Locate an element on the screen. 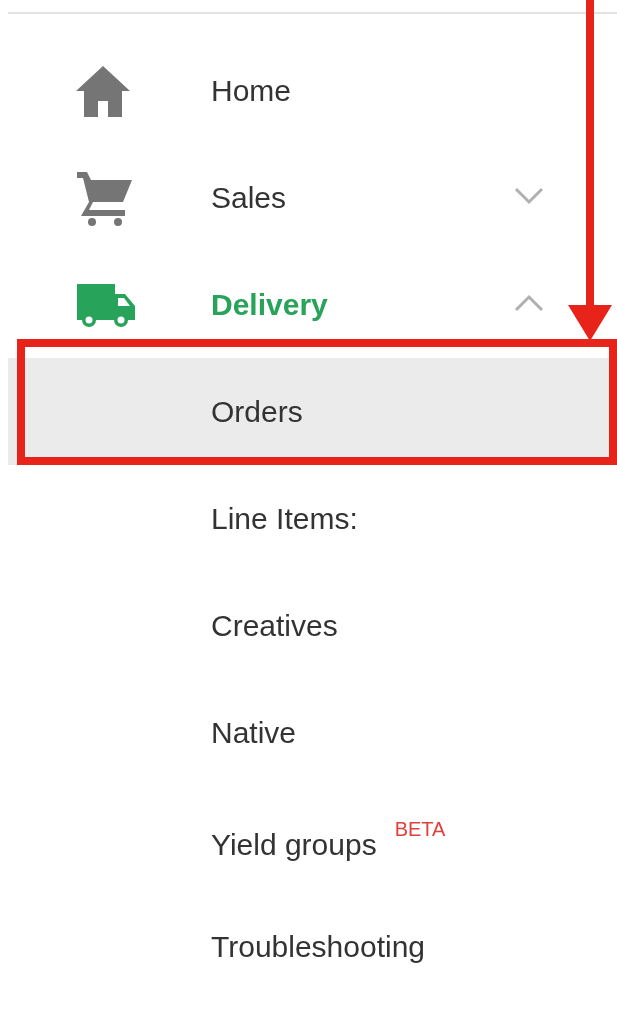  home-icon is located at coordinates (103, 90).